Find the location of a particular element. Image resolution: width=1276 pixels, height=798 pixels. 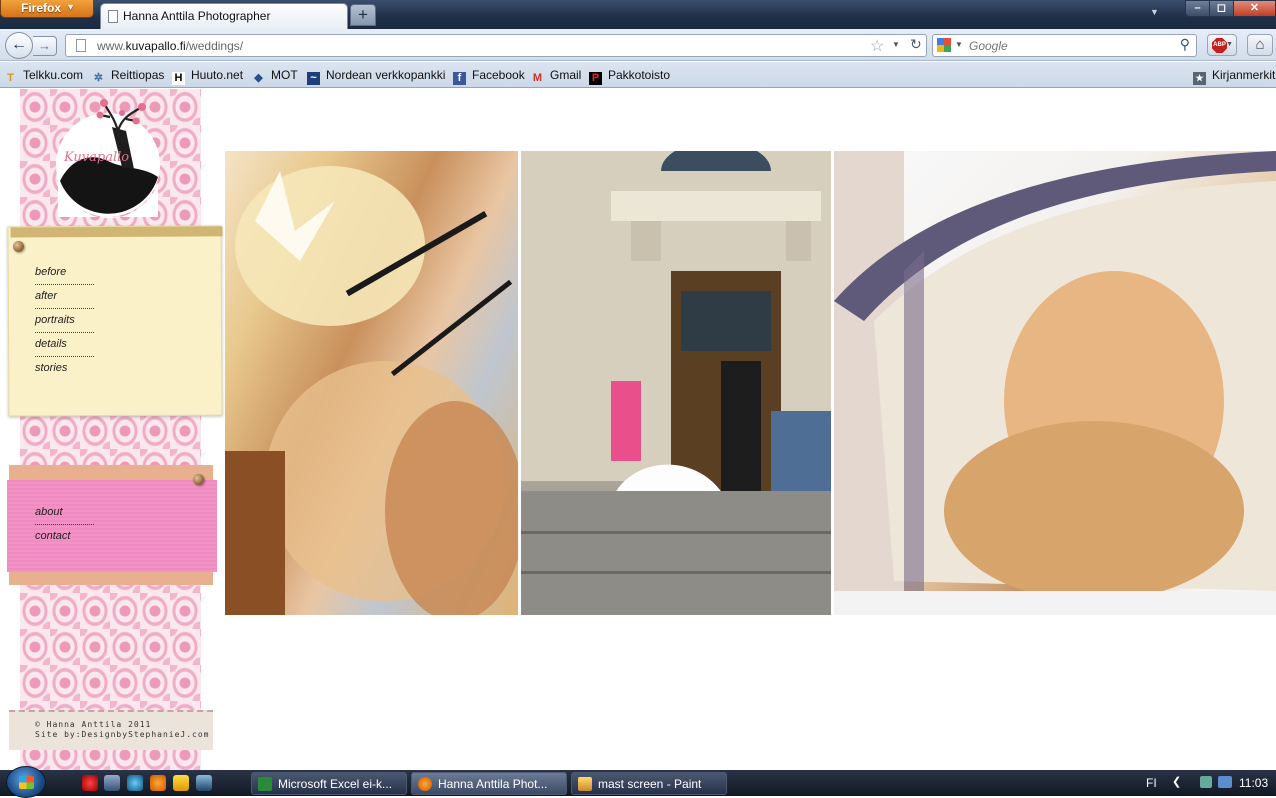

kuvapallo-logo: Kuvapallo is located at coordinates (108, 159).